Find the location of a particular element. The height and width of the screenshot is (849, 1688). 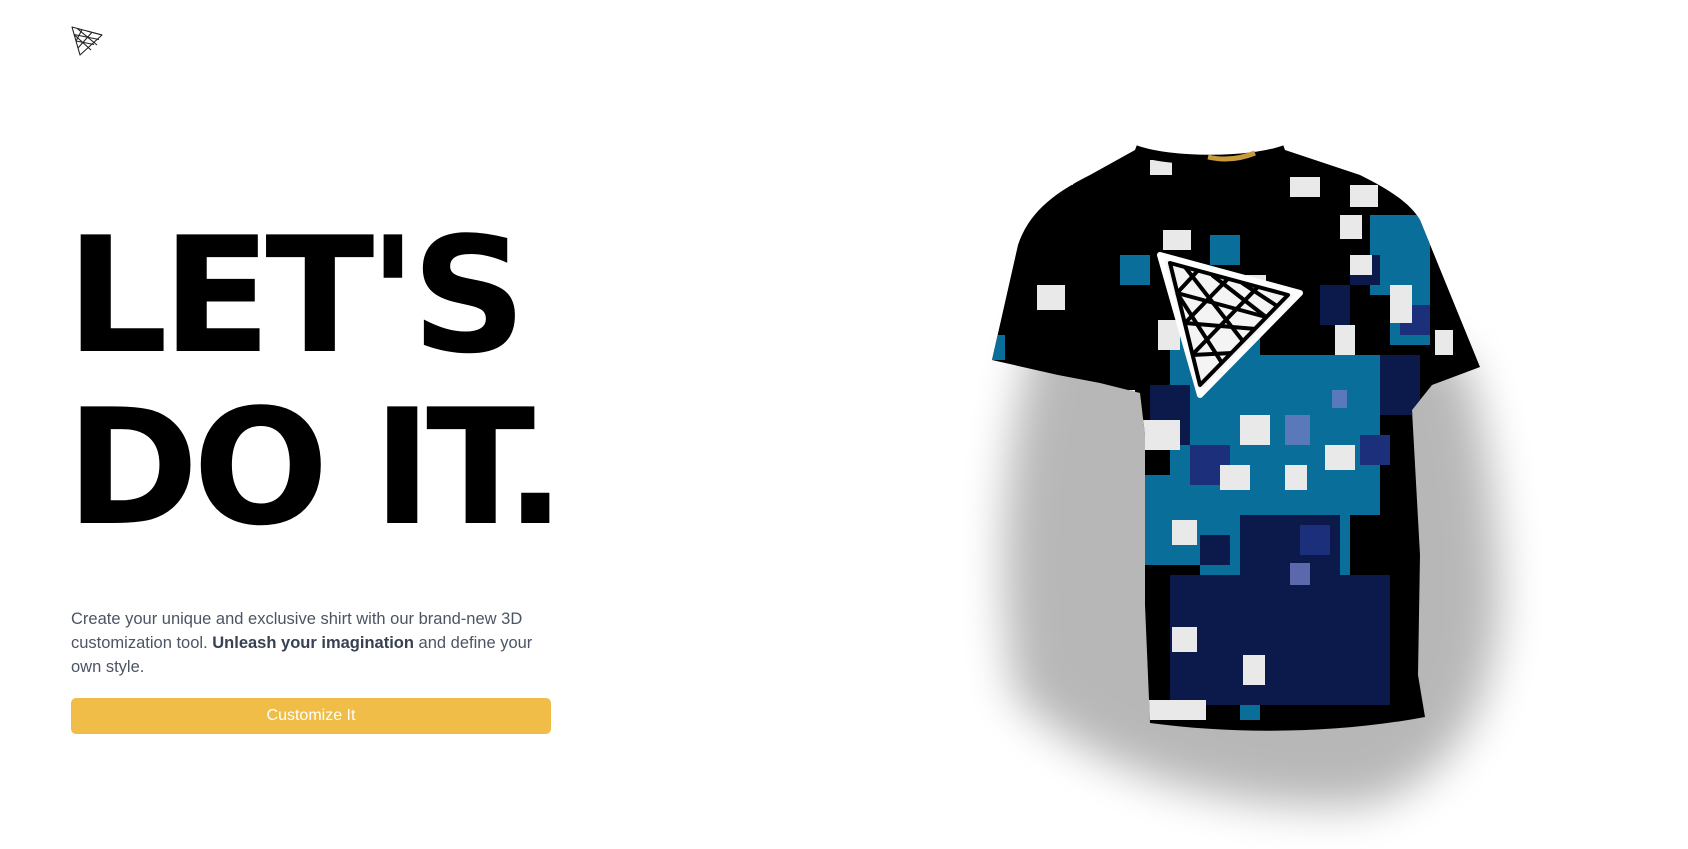

hero-line-1: LET'S is located at coordinates (296, 295).